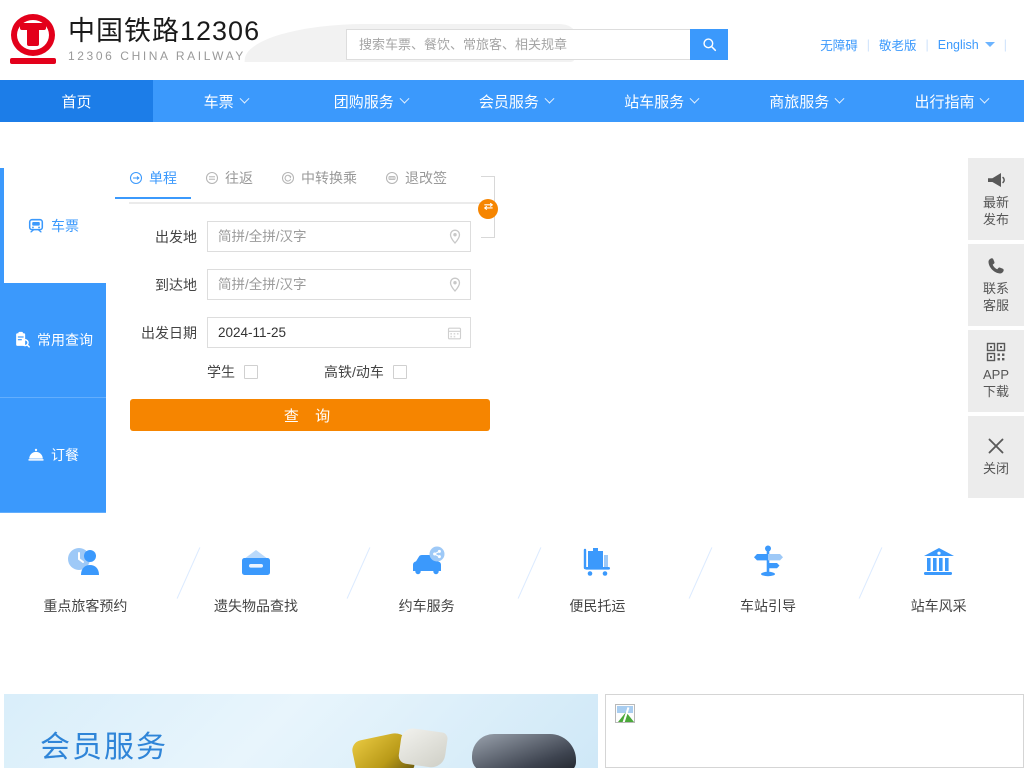  Describe the element at coordinates (392, 178) in the screenshot. I see `refund-change-icon` at that location.